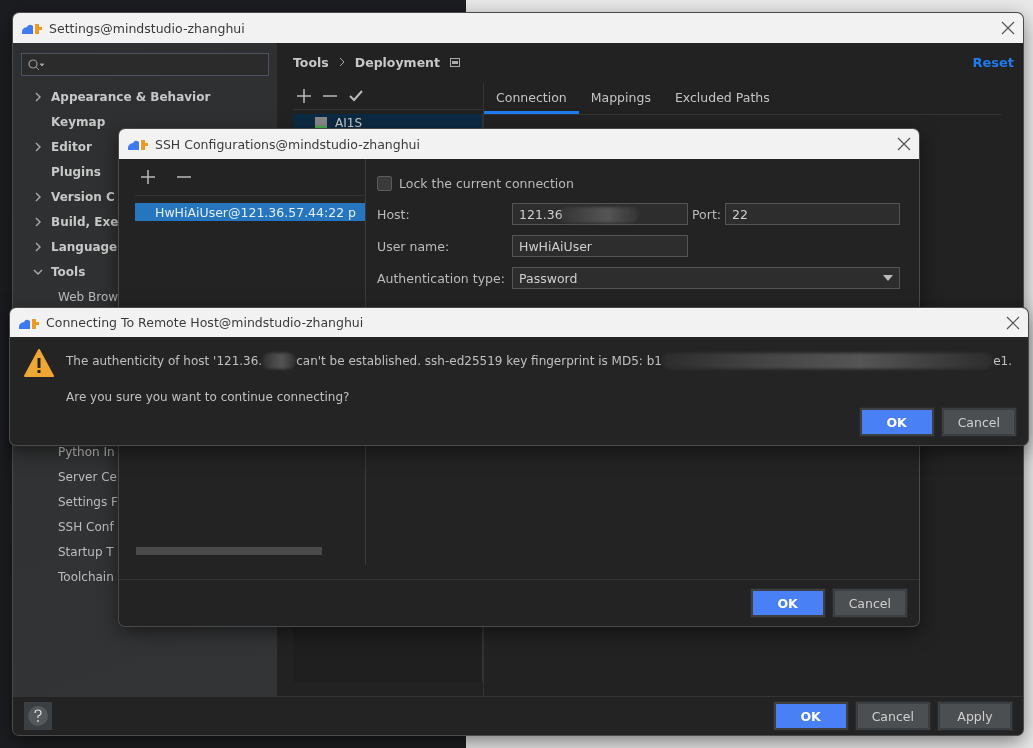  Describe the element at coordinates (68, 271) in the screenshot. I see `tree-item: Tools` at that location.